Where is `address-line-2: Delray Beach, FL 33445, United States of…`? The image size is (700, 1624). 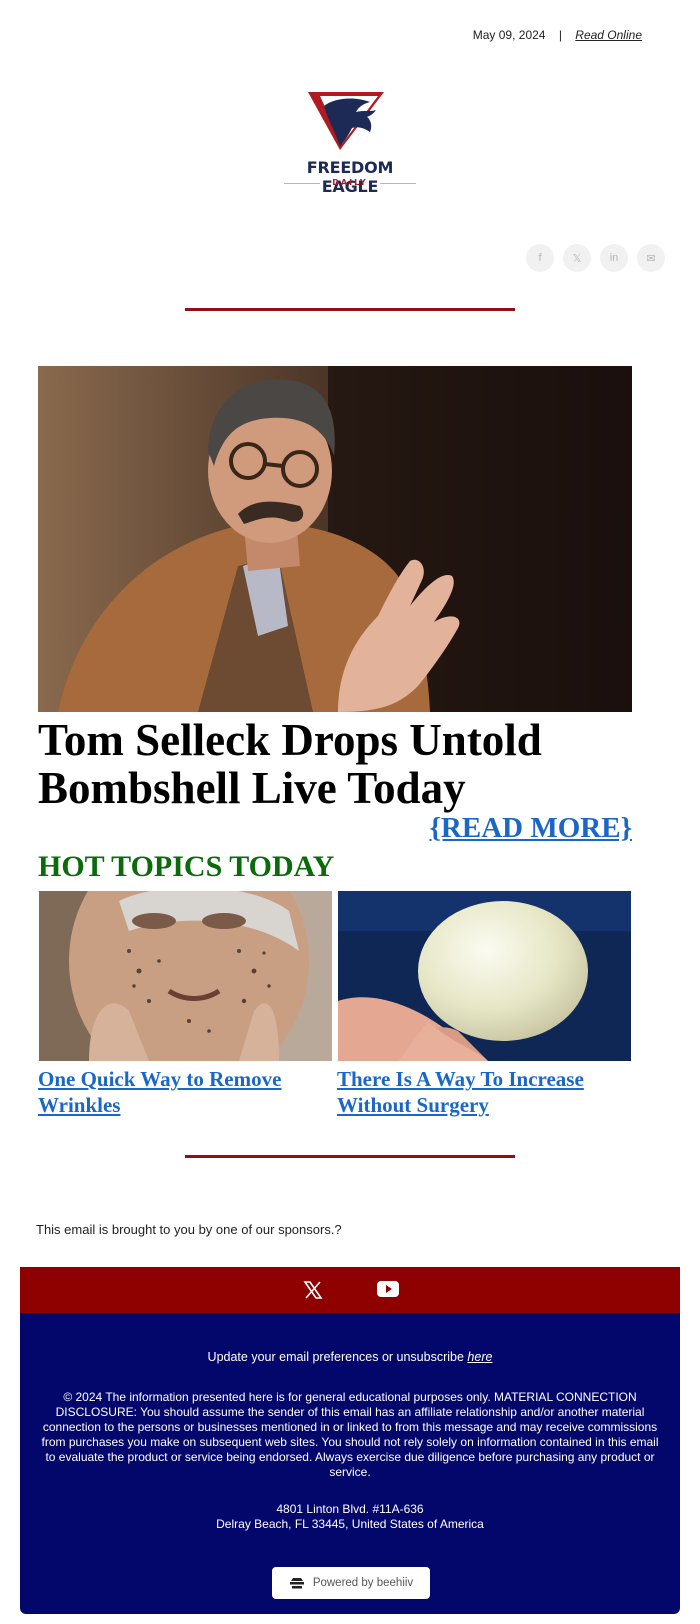
address-line-2: Delray Beach, FL 33445, United States of… is located at coordinates (350, 1524).